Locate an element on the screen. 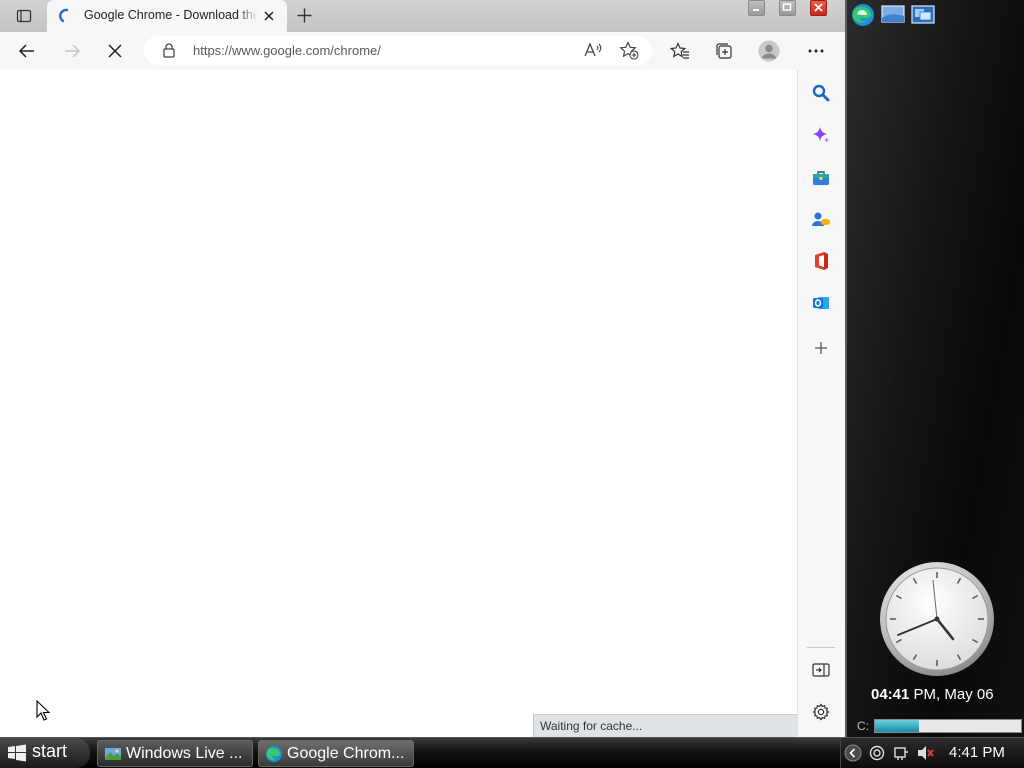  minimize-button is located at coordinates (756, 8).